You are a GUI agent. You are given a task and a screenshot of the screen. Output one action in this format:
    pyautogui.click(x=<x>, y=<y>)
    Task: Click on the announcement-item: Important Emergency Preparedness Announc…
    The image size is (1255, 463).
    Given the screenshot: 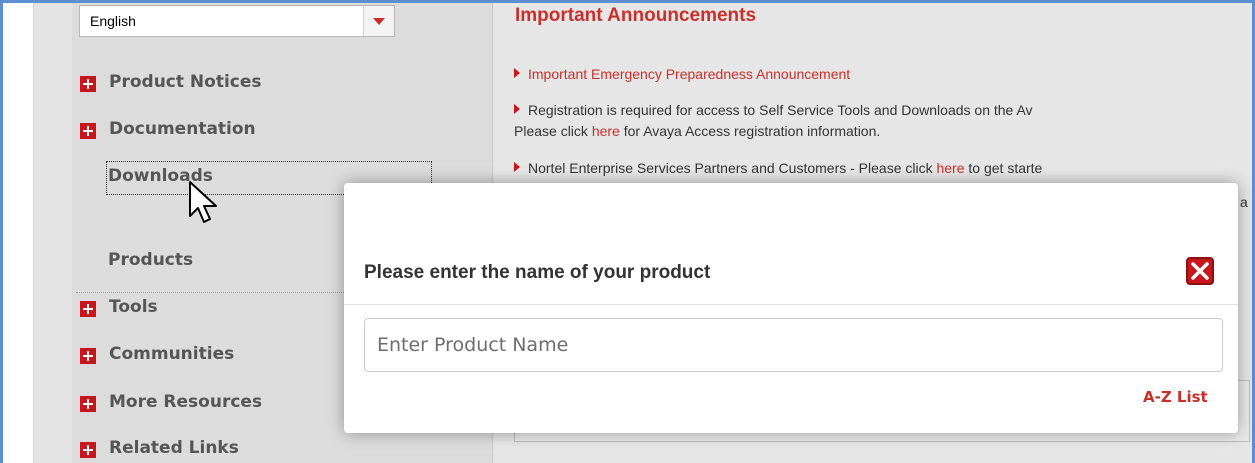 What is the action you would take?
    pyautogui.click(x=682, y=74)
    